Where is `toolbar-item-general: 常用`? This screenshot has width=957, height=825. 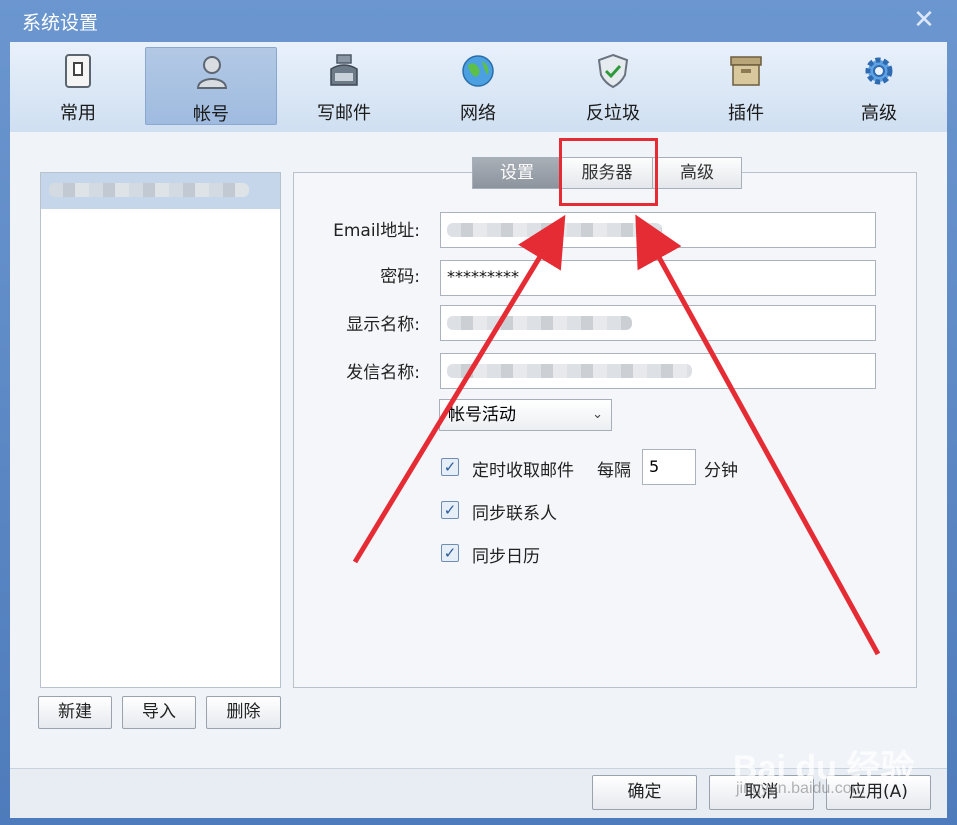 toolbar-item-general: 常用 is located at coordinates (78, 86).